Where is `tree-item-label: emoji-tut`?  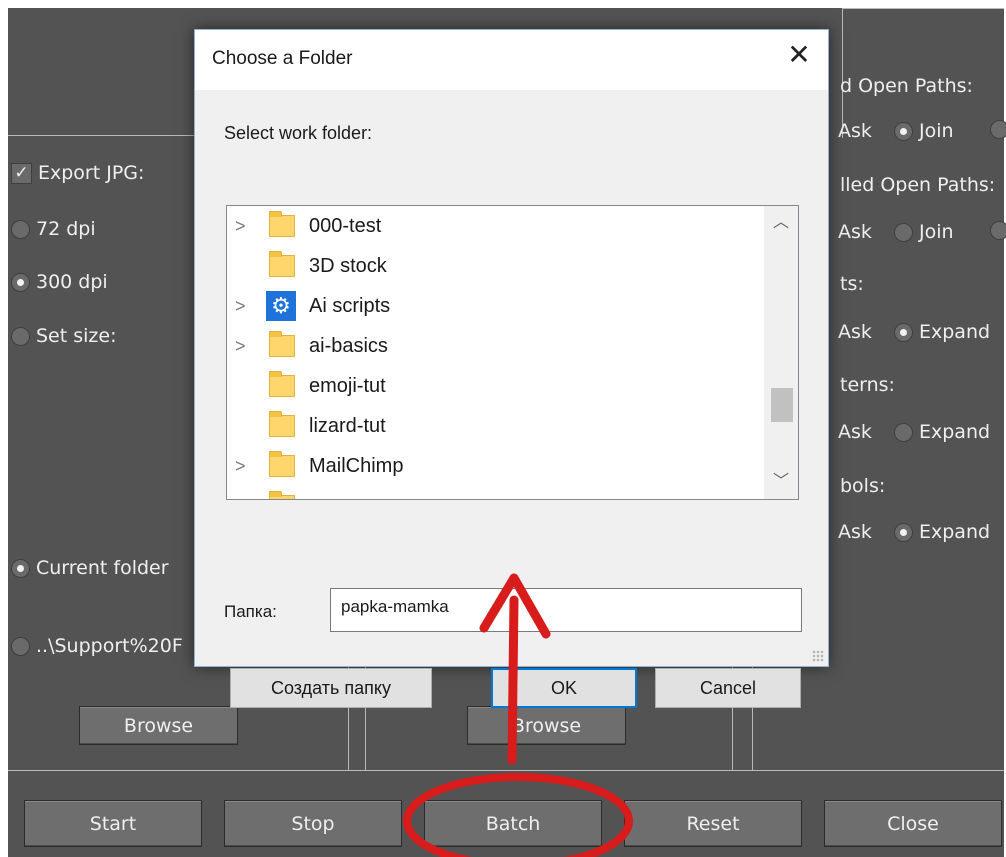 tree-item-label: emoji-tut is located at coordinates (347, 385).